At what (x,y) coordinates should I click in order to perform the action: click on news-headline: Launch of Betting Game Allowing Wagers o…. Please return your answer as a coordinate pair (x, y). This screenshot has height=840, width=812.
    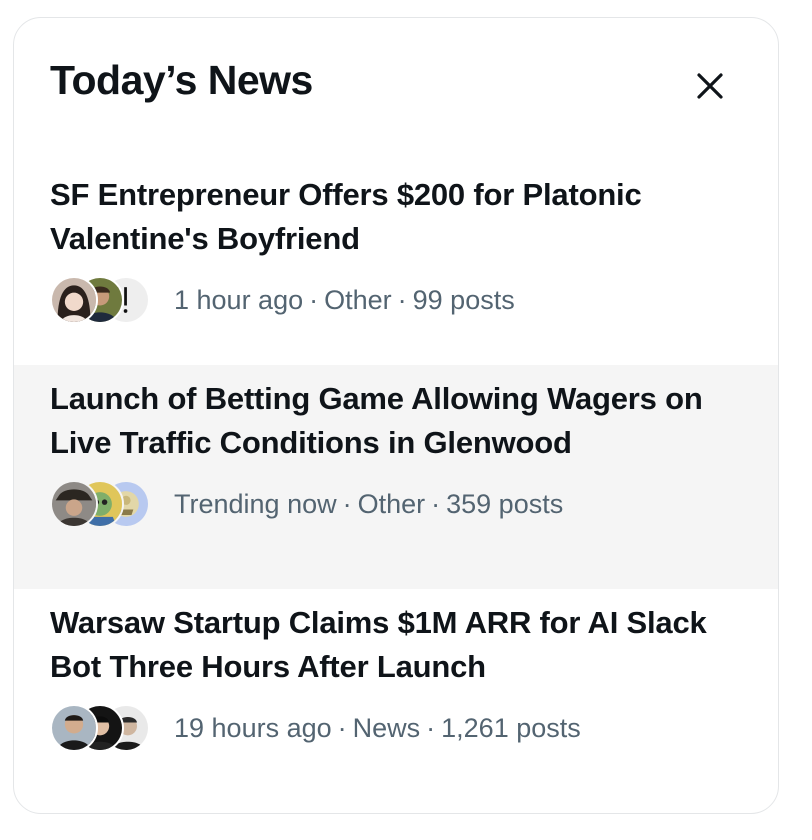
    Looking at the image, I should click on (376, 420).